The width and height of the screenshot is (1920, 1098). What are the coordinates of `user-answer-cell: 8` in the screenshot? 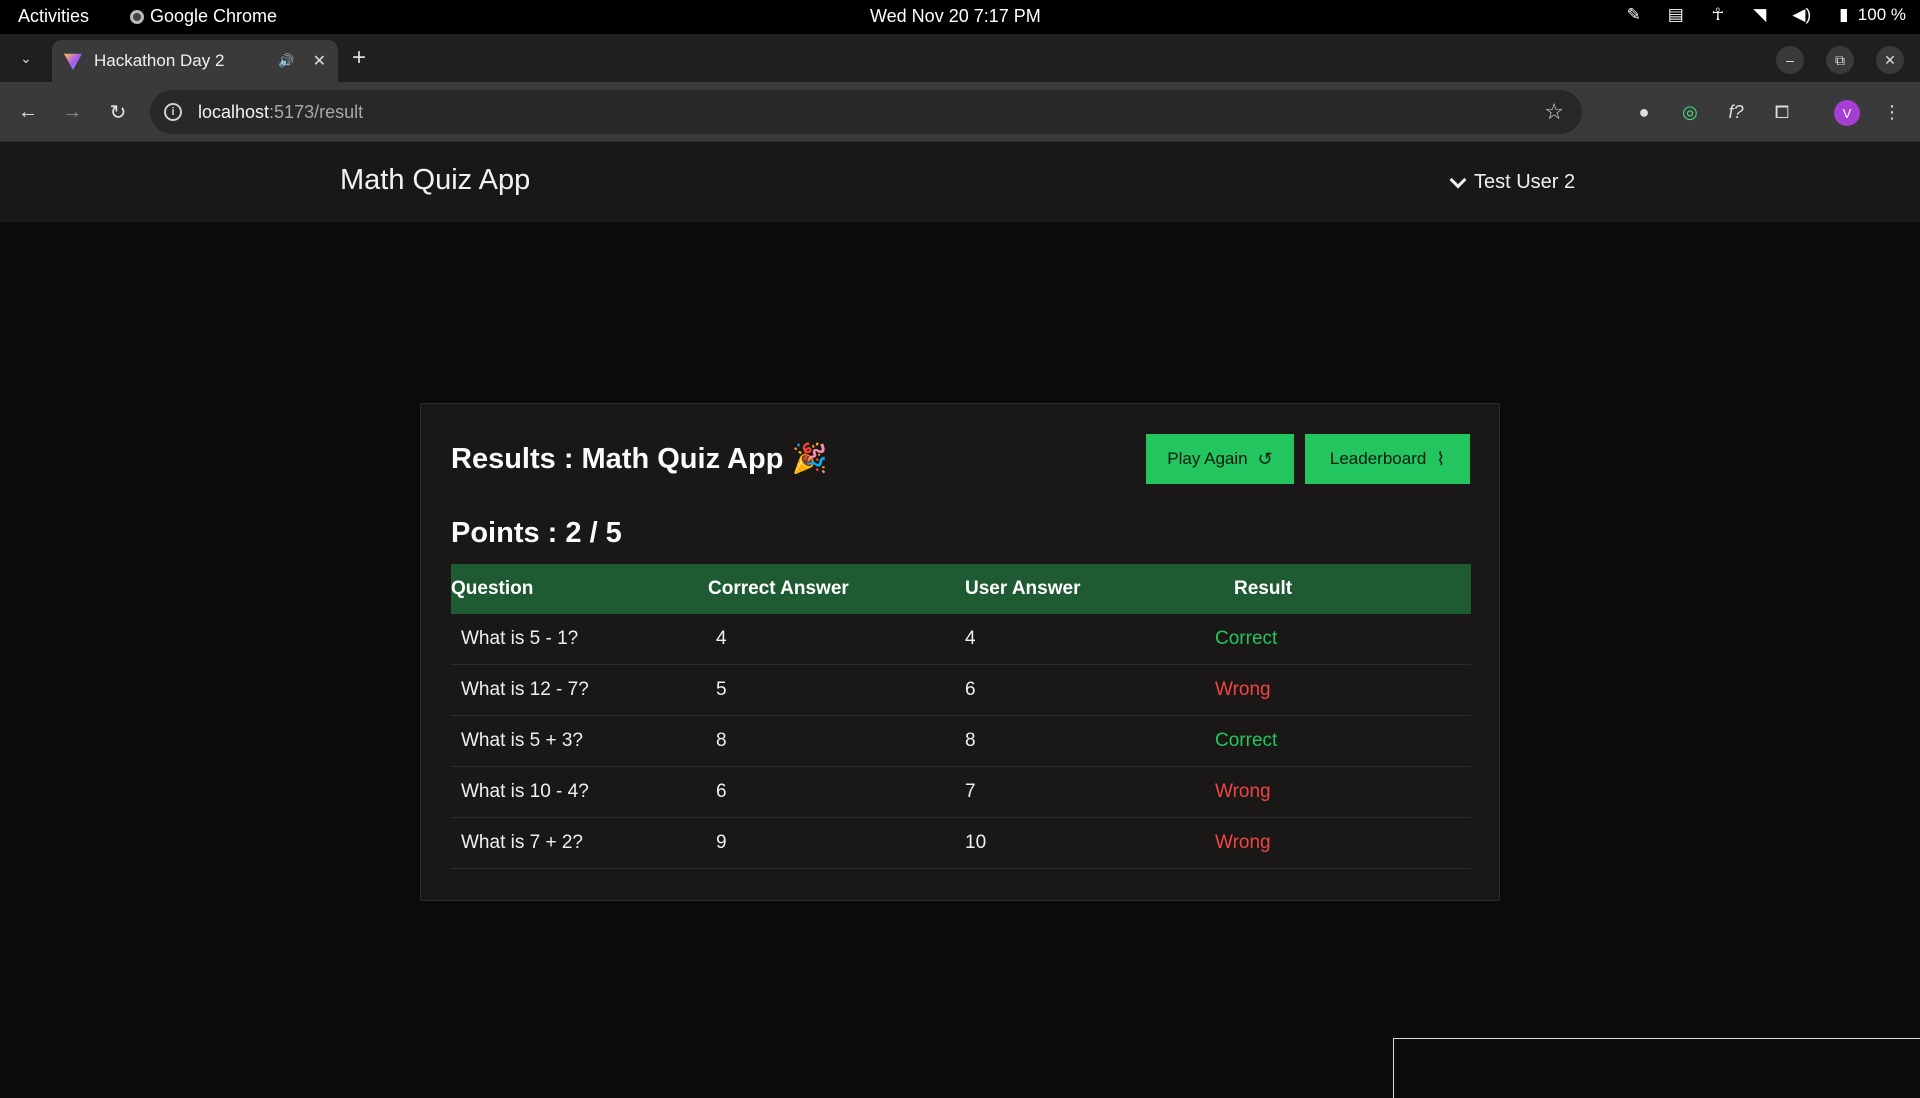 It's located at (970, 740).